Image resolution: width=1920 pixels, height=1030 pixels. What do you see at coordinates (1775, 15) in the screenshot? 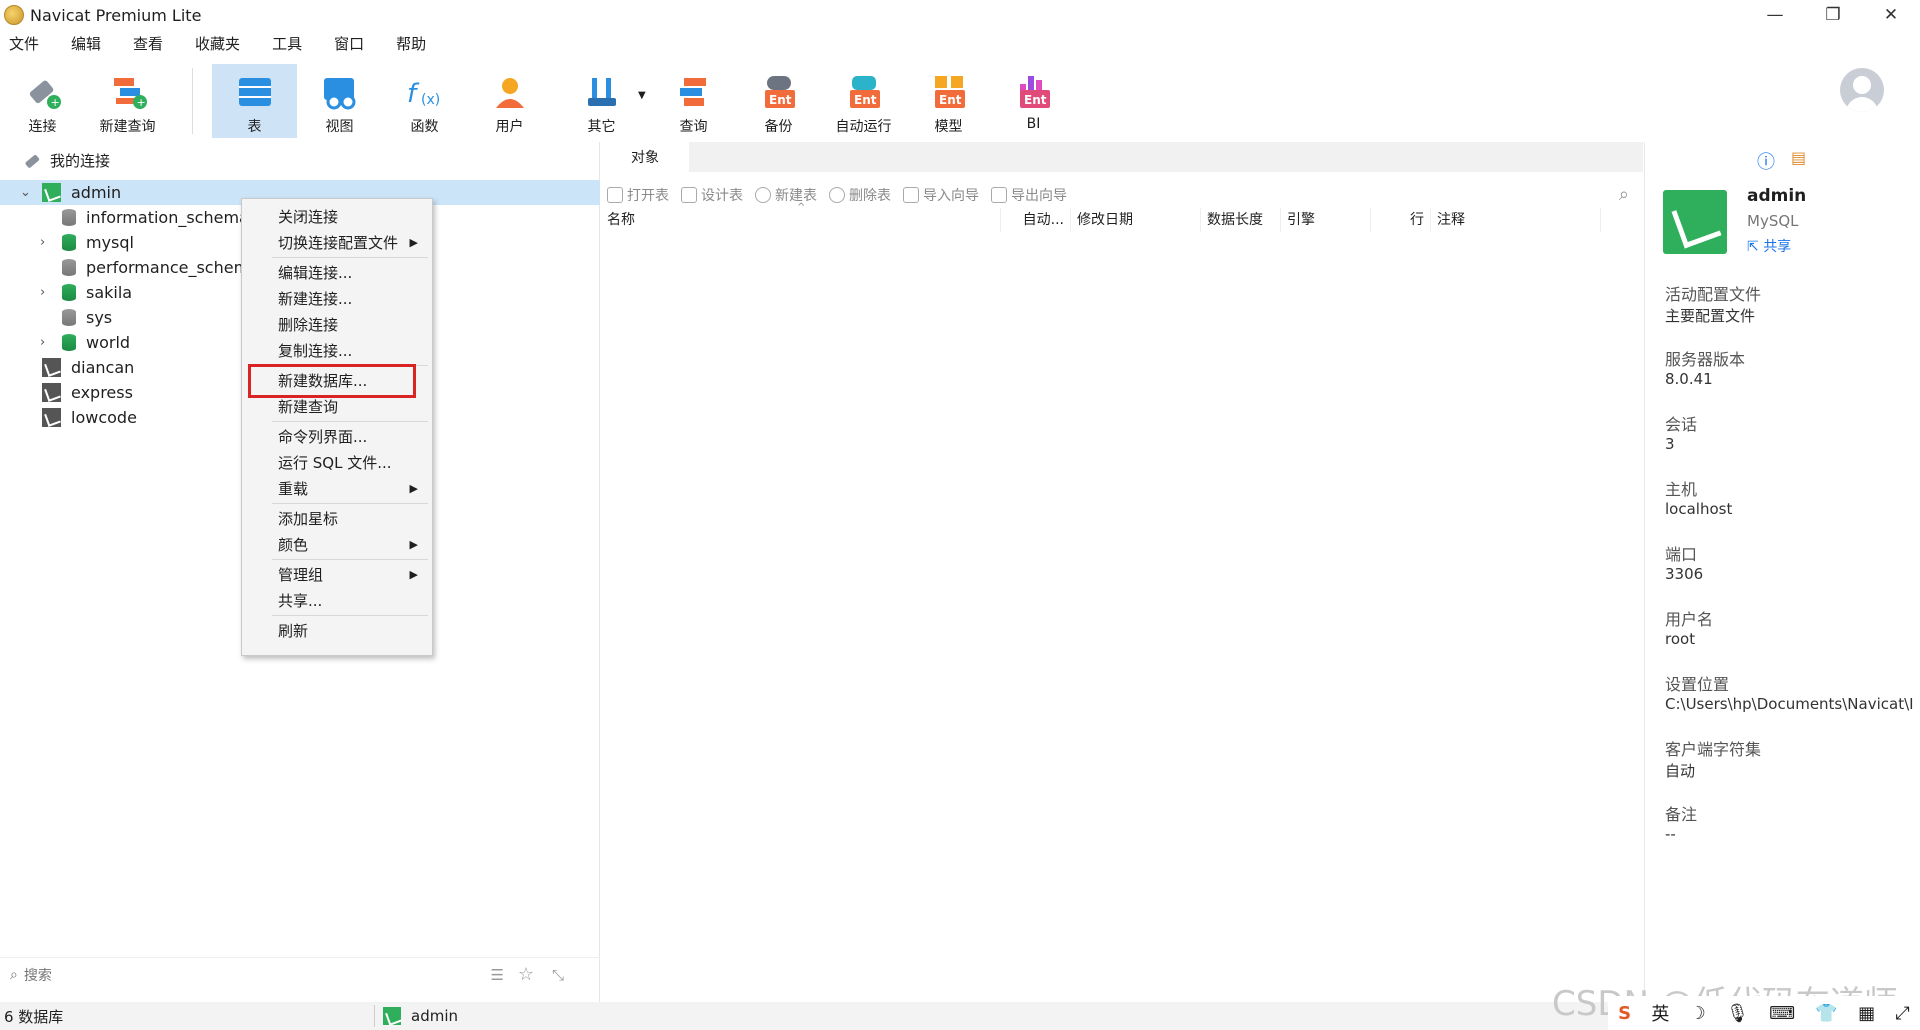
I see `minimize-button: —` at bounding box center [1775, 15].